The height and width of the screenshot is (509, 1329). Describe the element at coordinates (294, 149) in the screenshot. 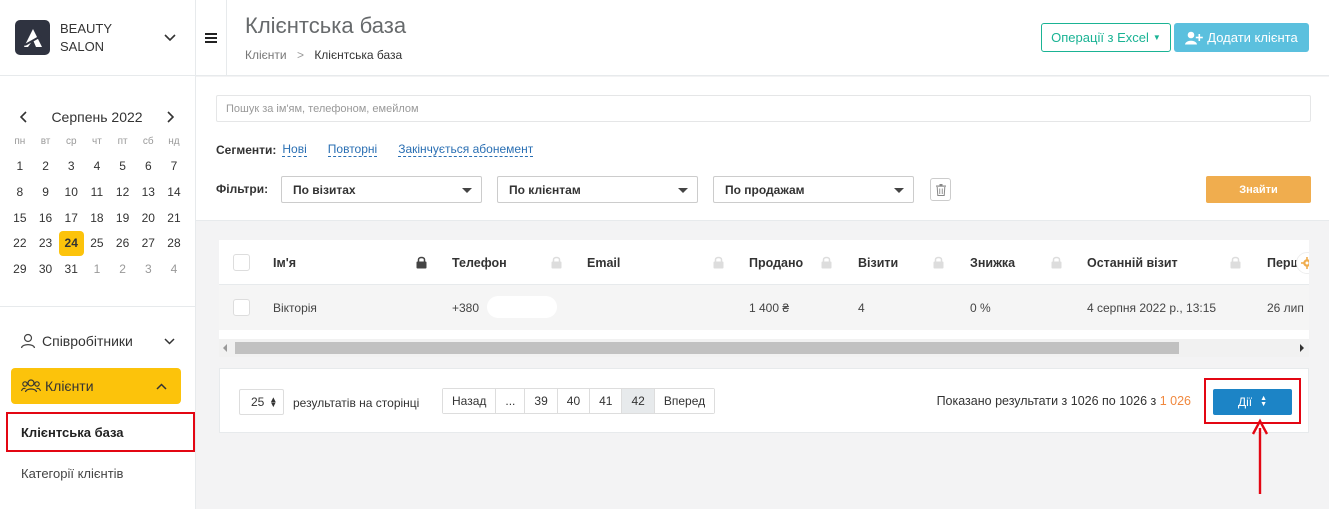

I see `segment-new: Нові` at that location.